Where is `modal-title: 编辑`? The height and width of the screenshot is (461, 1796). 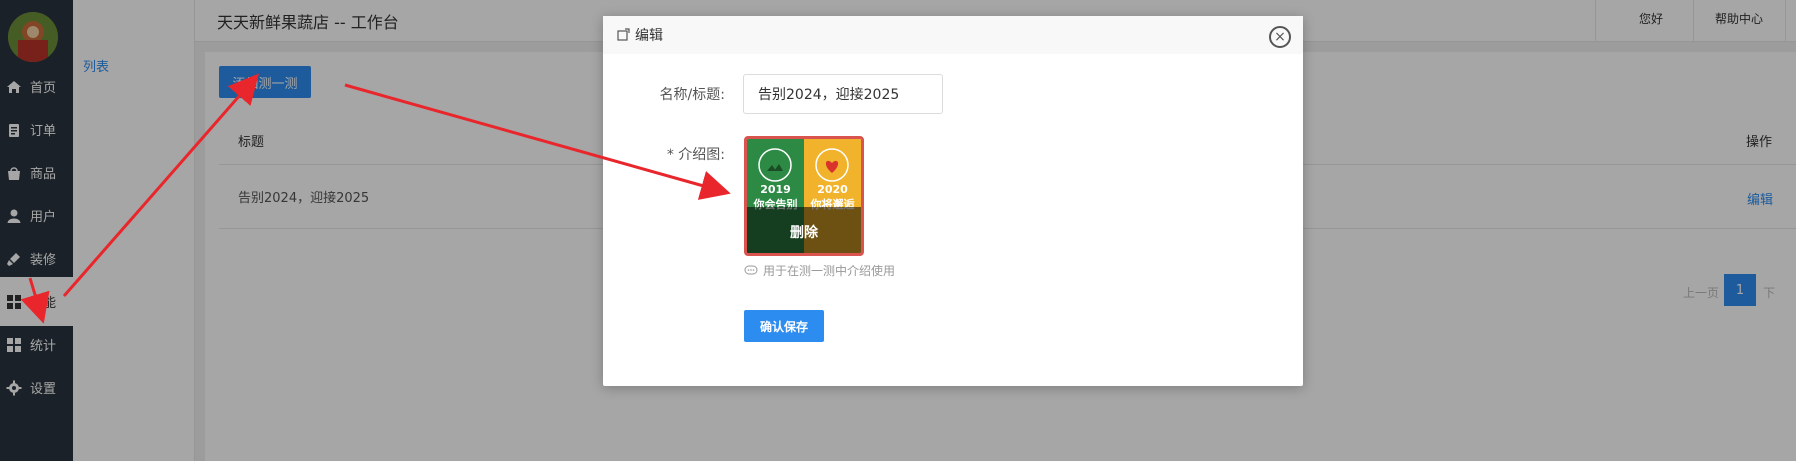 modal-title: 编辑 is located at coordinates (649, 36).